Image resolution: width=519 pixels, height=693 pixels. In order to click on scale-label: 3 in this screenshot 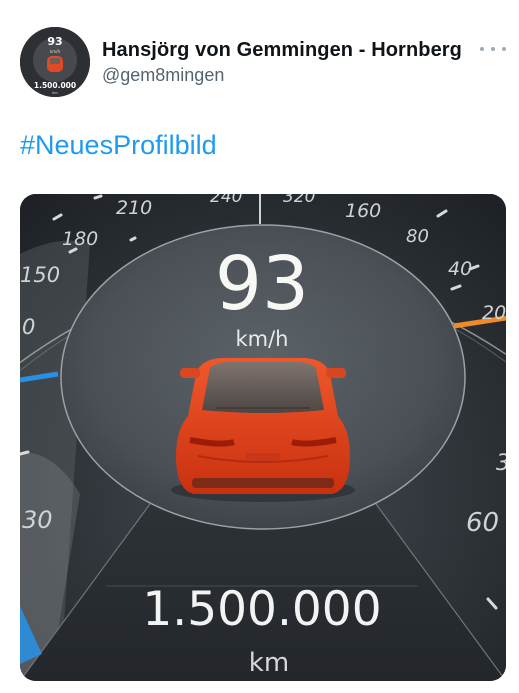, I will do `click(501, 463)`.